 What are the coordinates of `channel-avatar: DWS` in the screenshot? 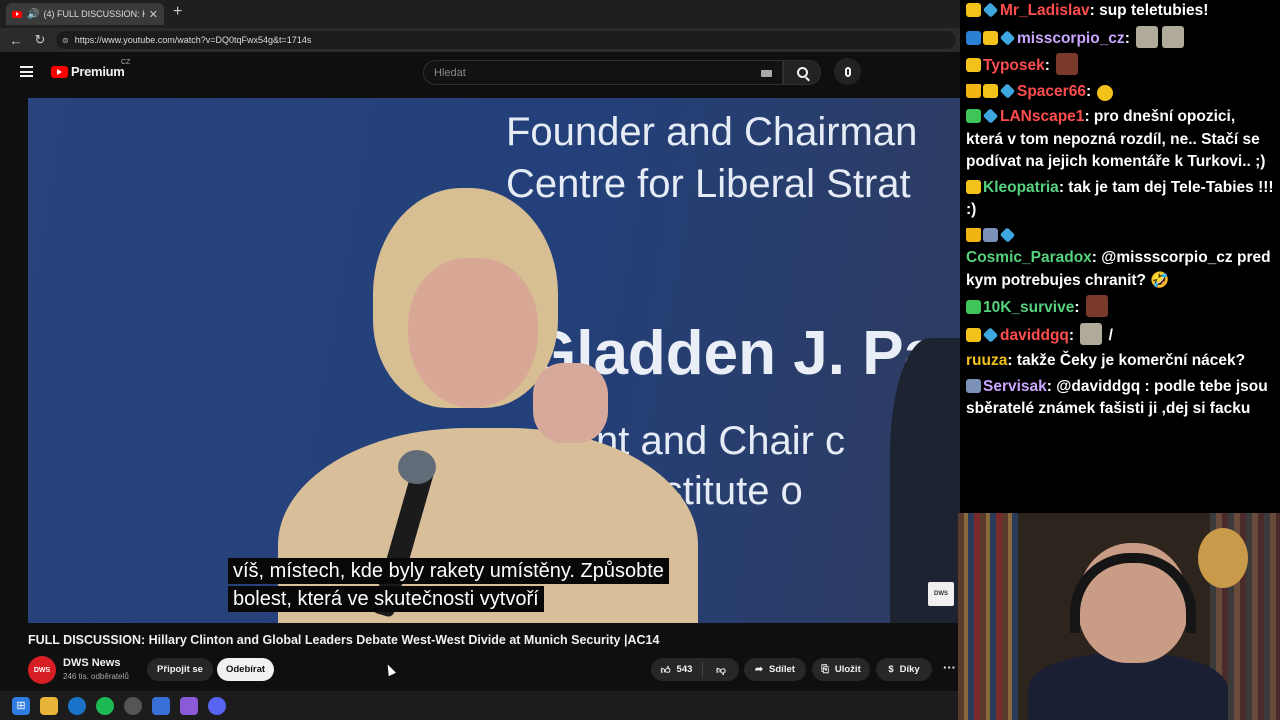 It's located at (42, 670).